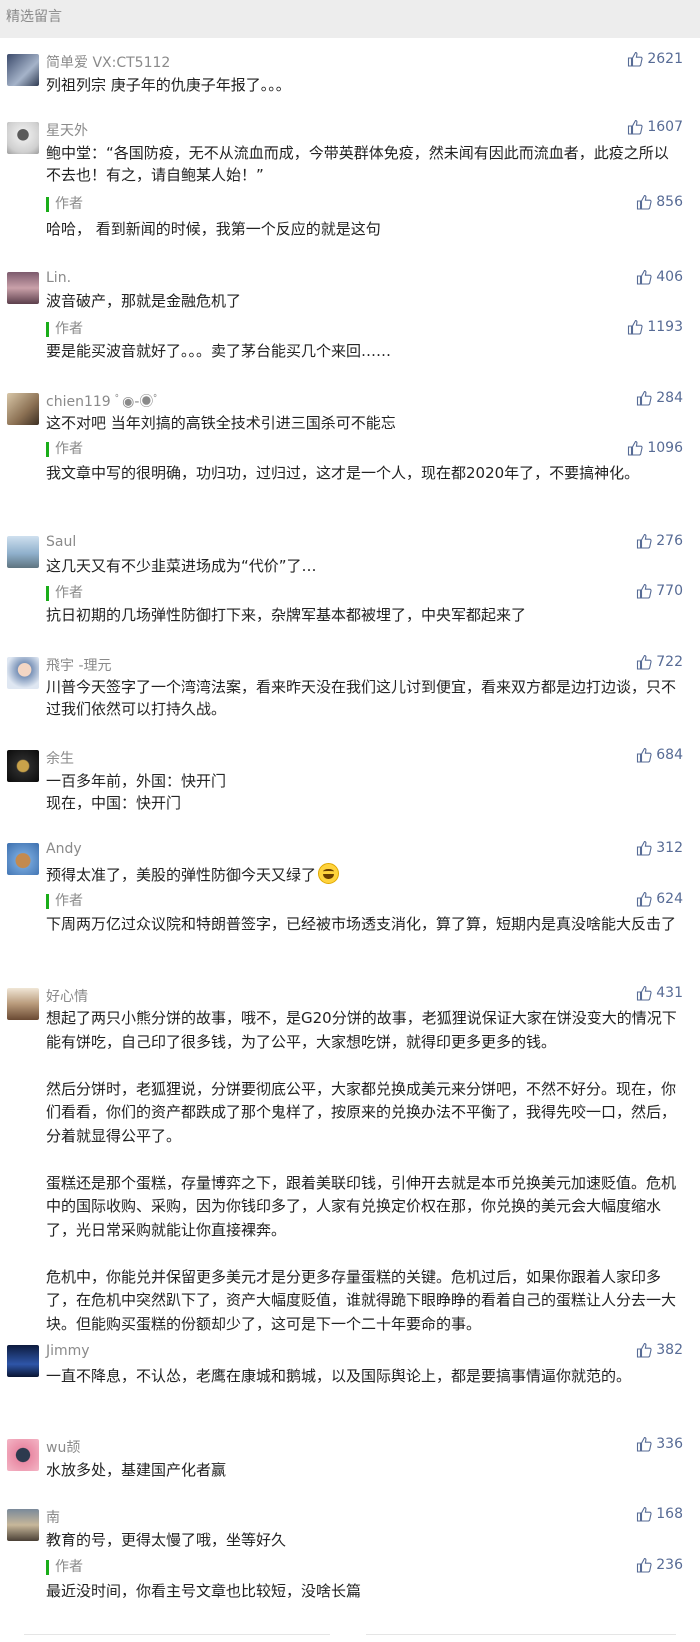 This screenshot has height=1642, width=700. I want to click on comment-text: 水放多处，基建国产化者赢, so click(136, 1470).